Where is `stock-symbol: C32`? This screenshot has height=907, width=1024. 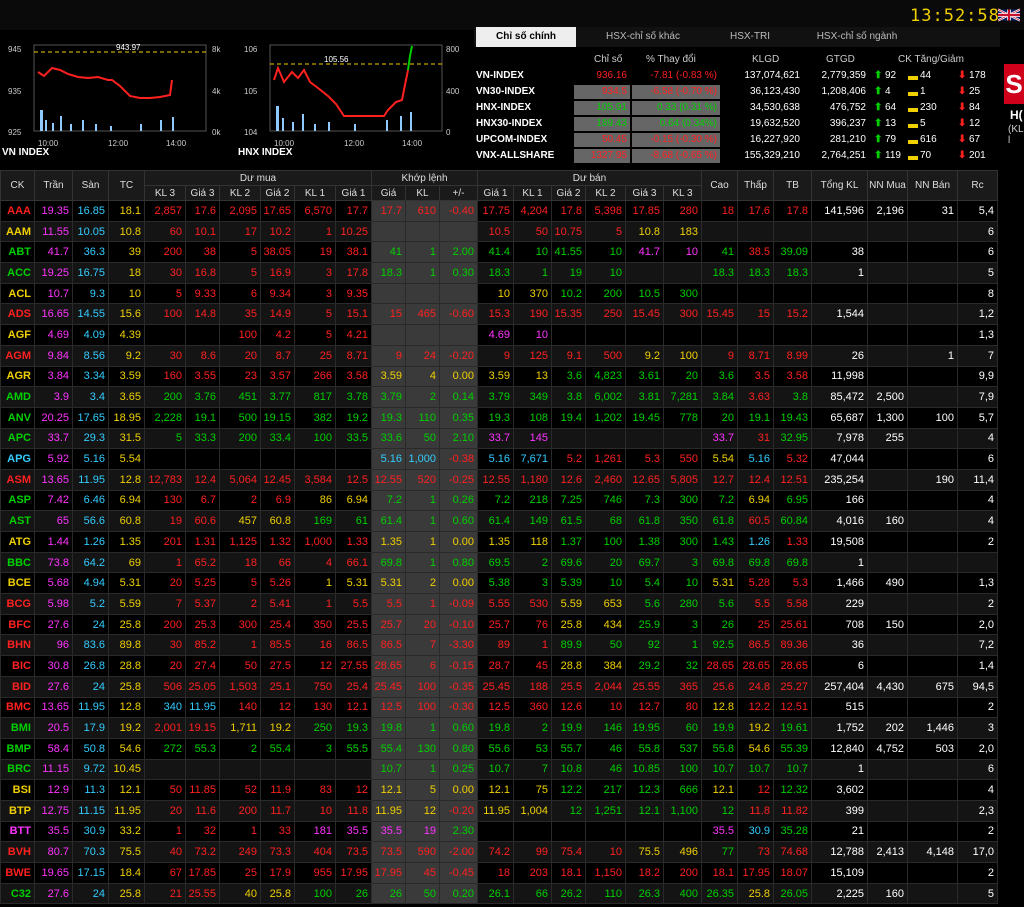
stock-symbol: C32 is located at coordinates (17, 893).